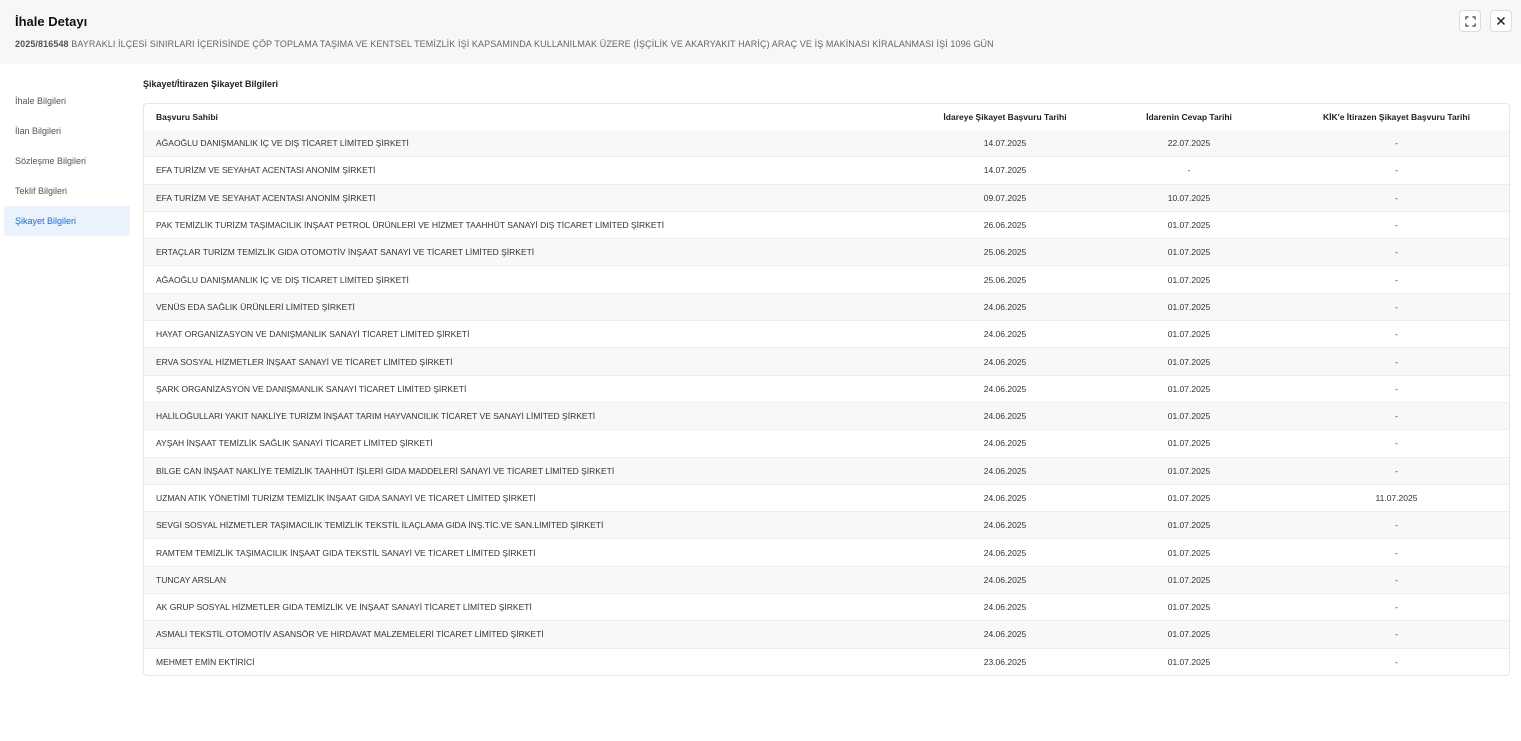 Image resolution: width=1521 pixels, height=741 pixels. I want to click on sidebar-item-ilan-bilgileri: İlan Bilgileri, so click(67, 131).